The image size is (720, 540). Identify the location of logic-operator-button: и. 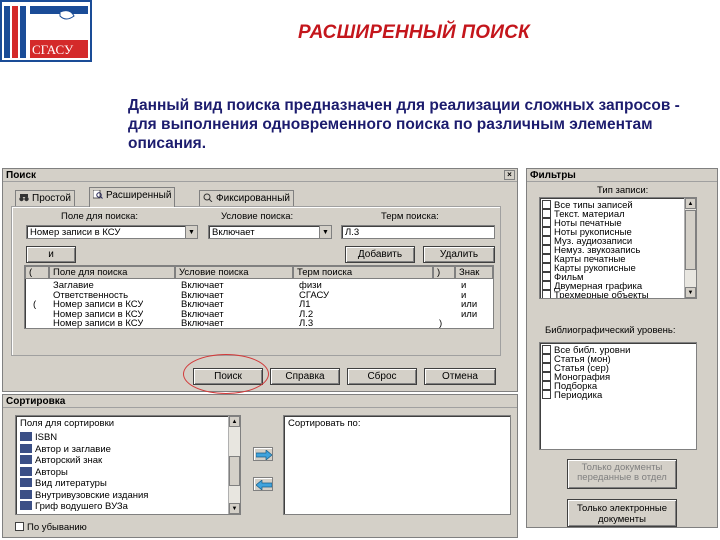
(51, 254).